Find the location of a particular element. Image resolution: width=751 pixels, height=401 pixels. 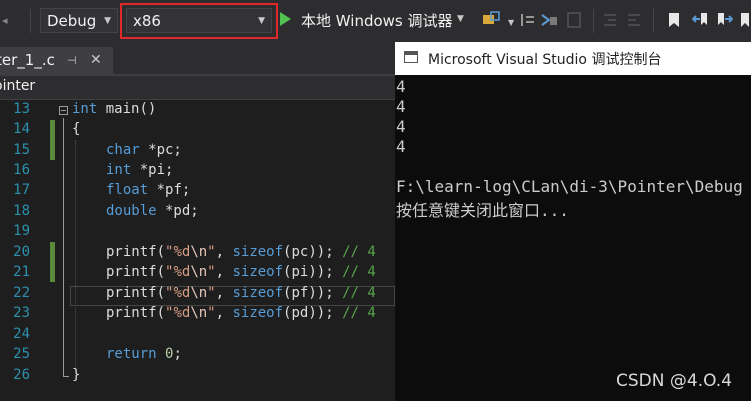

code-line: printf("%d\n", sizeof(pi)); // 4 is located at coordinates (241, 272).